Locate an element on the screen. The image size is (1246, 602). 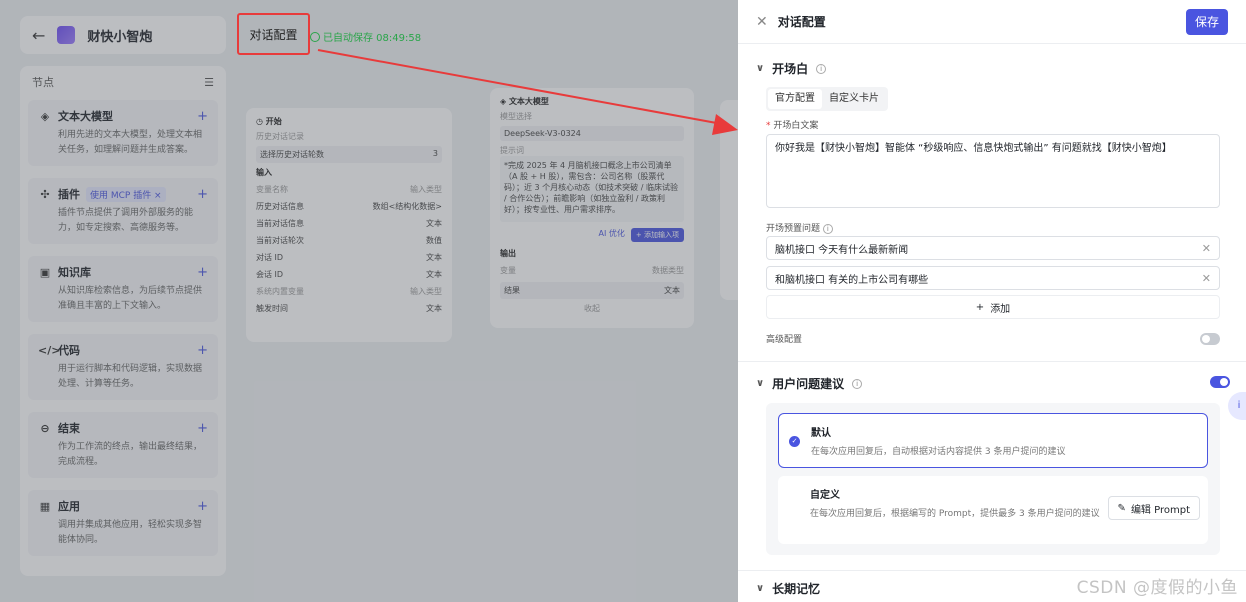
suggest-title: 用户问题建议 is located at coordinates (808, 384).